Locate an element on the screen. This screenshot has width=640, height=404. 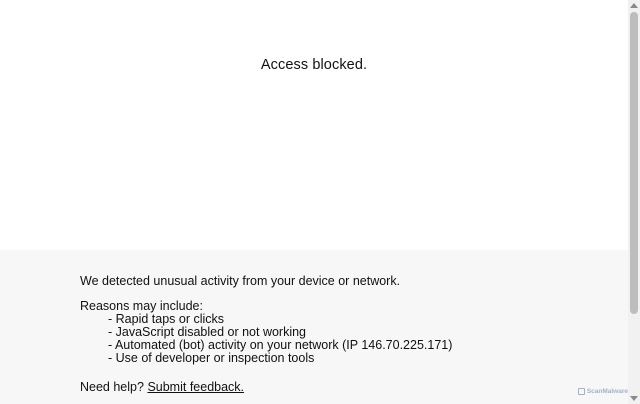
vertical-scrollbar is located at coordinates (634, 202).